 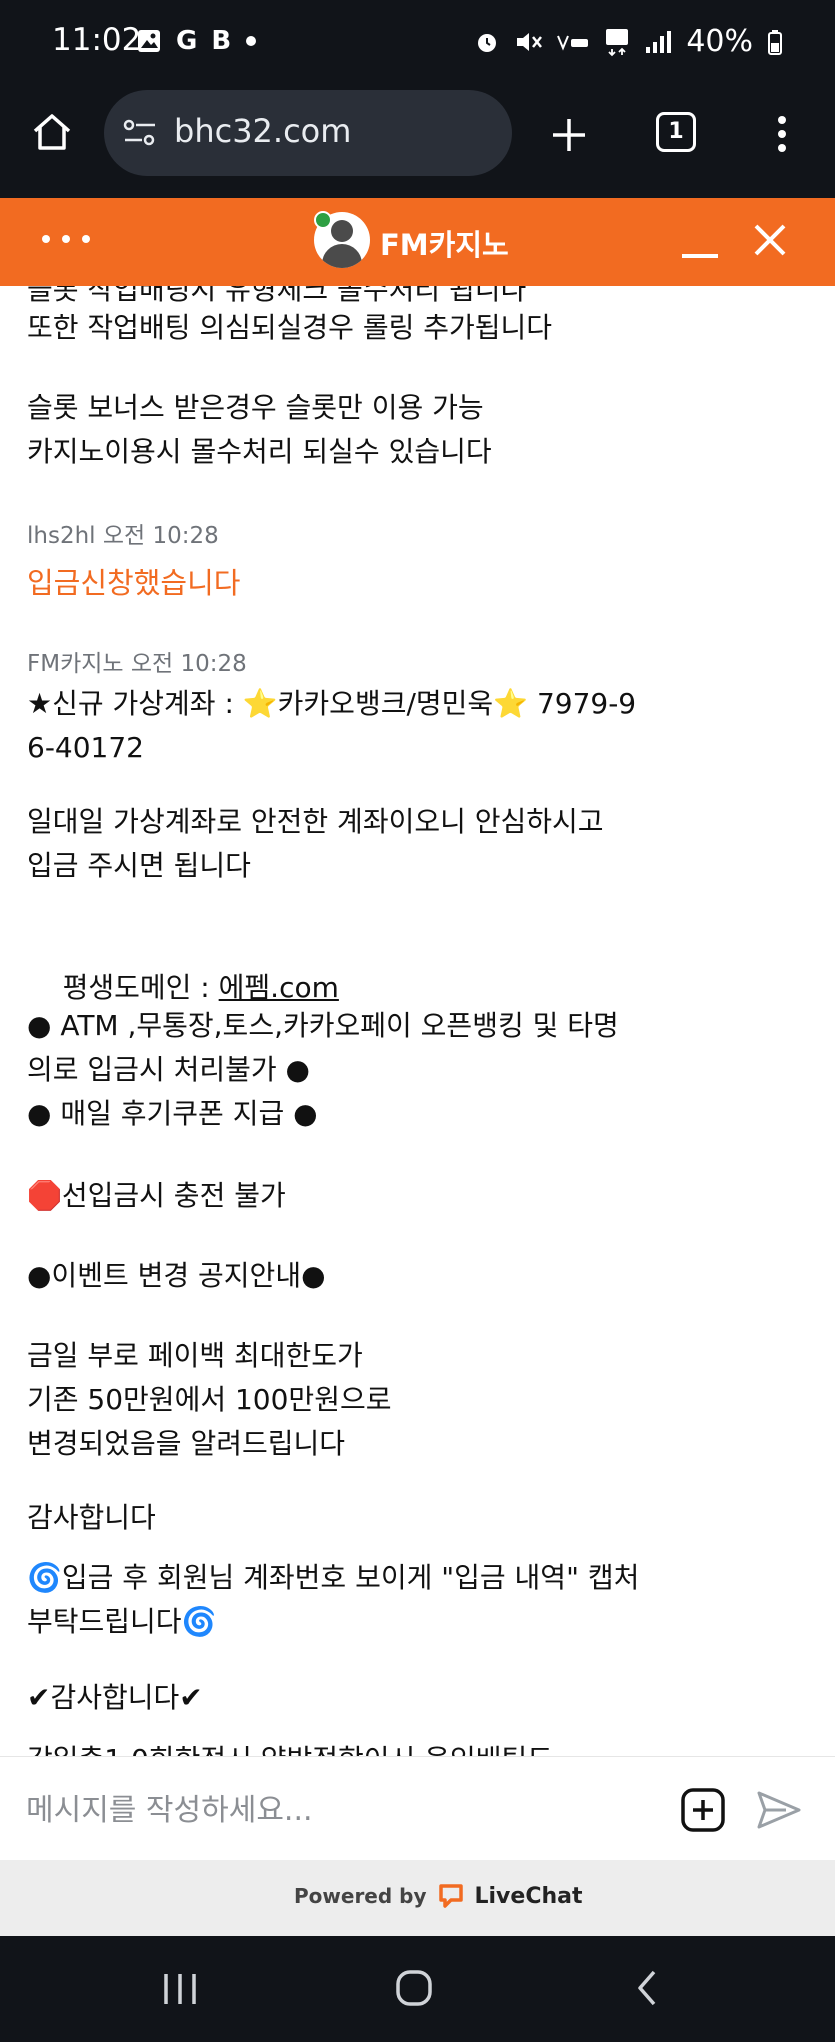 What do you see at coordinates (719, 41) in the screenshot?
I see `battery-percent: 40%` at bounding box center [719, 41].